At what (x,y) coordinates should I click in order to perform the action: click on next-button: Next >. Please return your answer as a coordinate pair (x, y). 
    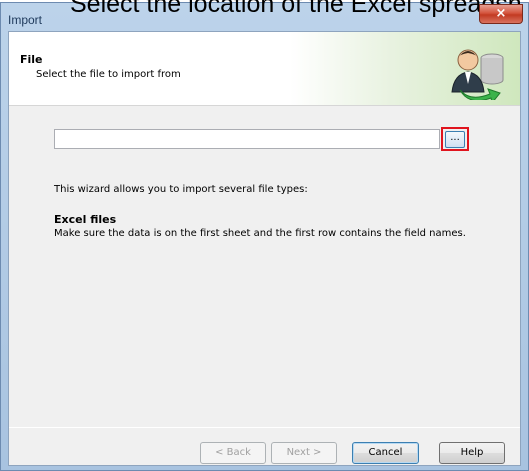
    Looking at the image, I should click on (304, 453).